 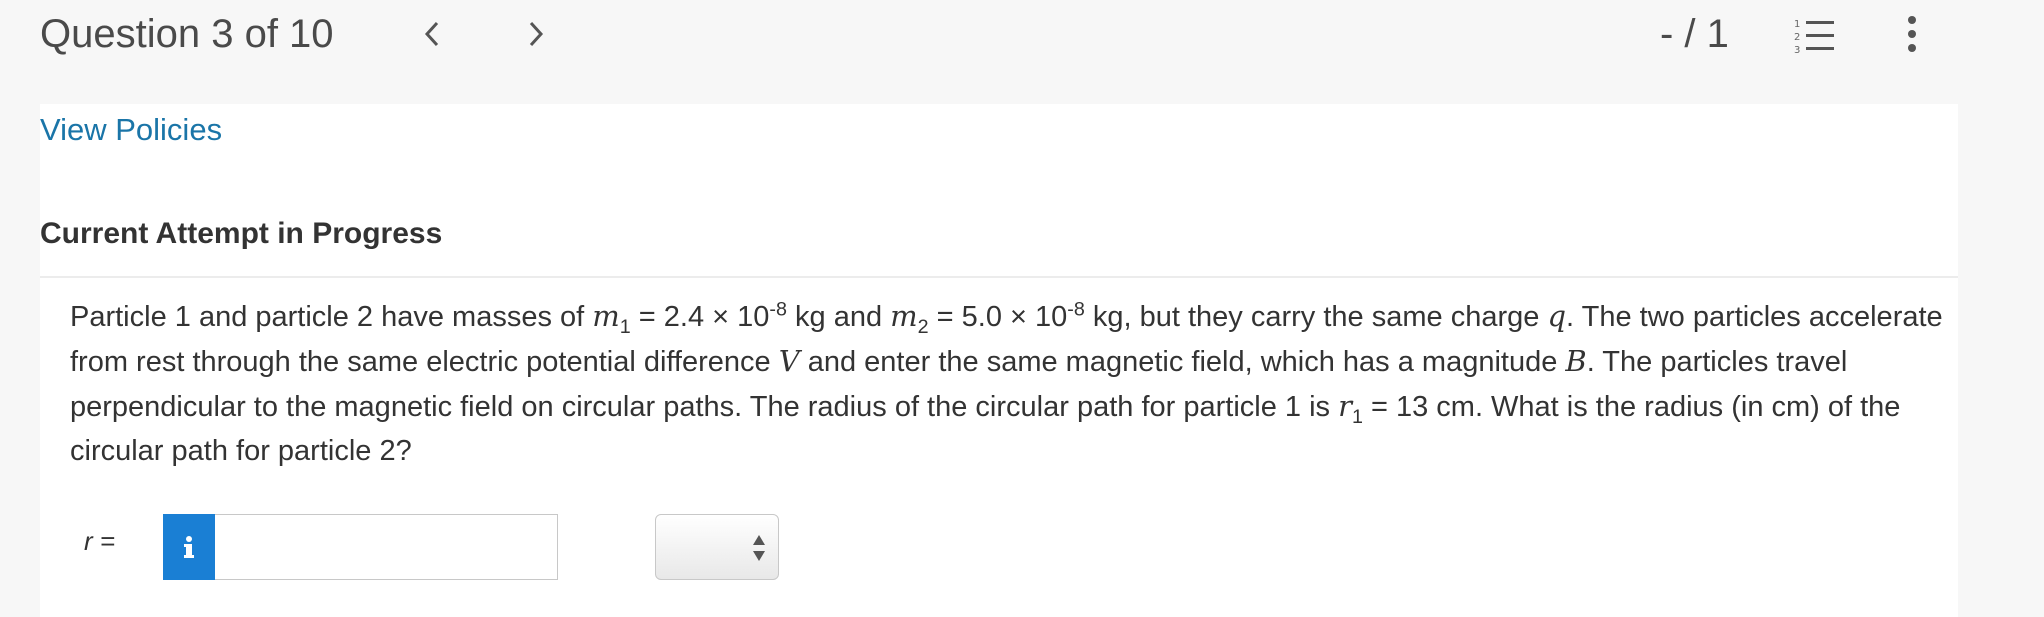 I want to click on chevron-right-icon, so click(x=536, y=34).